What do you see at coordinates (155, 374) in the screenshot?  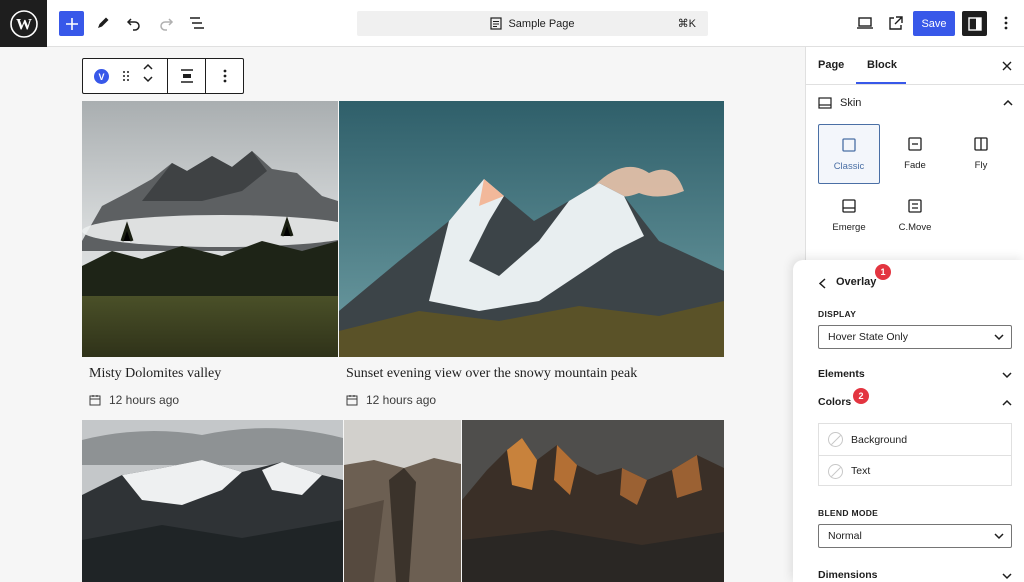 I see `post-title: Misty Dolomites valley` at bounding box center [155, 374].